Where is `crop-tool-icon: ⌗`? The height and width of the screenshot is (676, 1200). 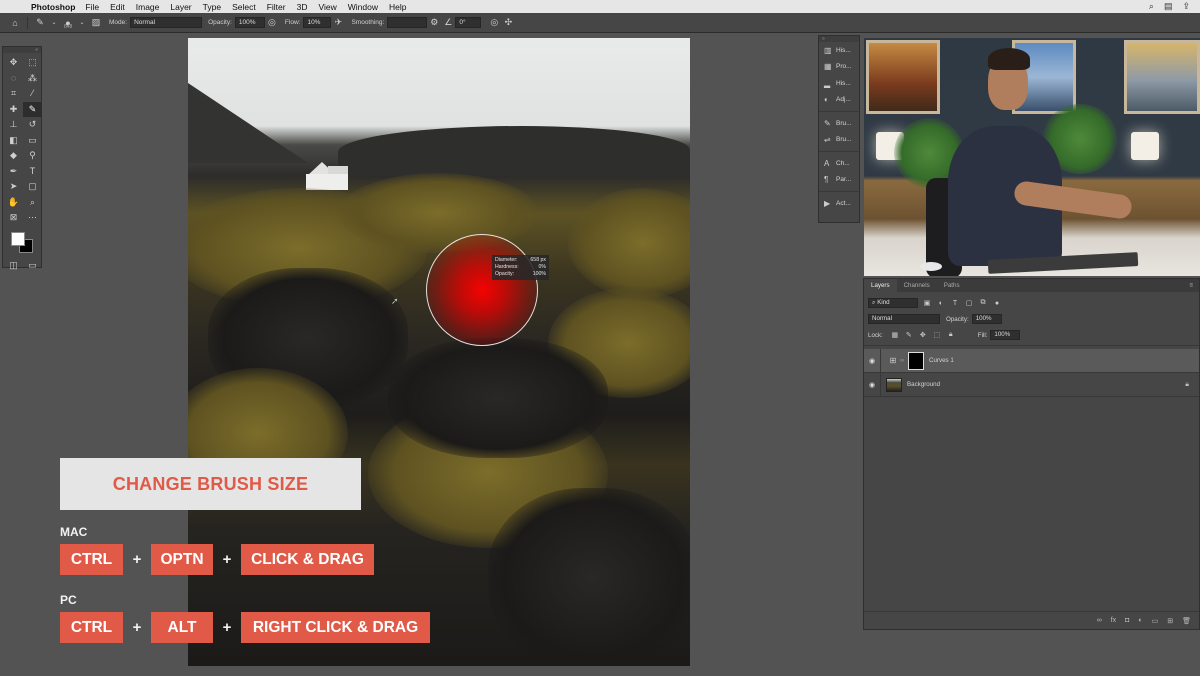
crop-tool-icon: ⌗ is located at coordinates (13, 94).